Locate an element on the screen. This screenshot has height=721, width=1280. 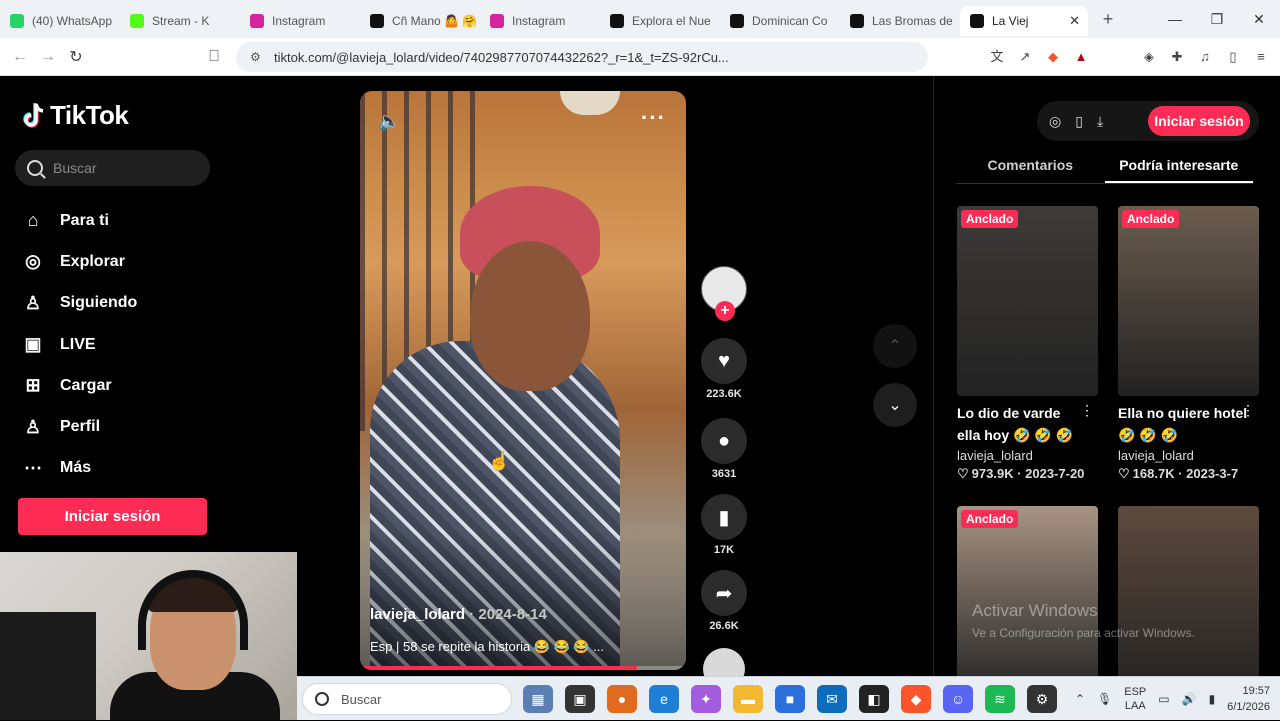
app-icon-dark: ◧ is located at coordinates (874, 699).